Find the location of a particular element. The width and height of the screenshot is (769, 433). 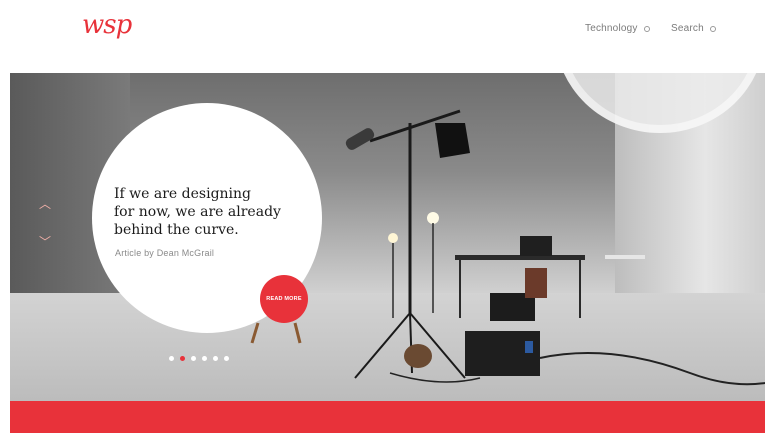

quote-line: for now, we are already is located at coordinates (197, 212).